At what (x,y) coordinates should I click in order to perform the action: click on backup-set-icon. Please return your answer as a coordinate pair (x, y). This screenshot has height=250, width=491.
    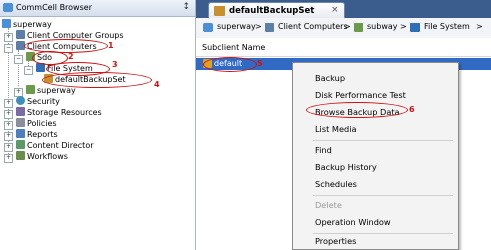
    Looking at the image, I should click on (219, 11).